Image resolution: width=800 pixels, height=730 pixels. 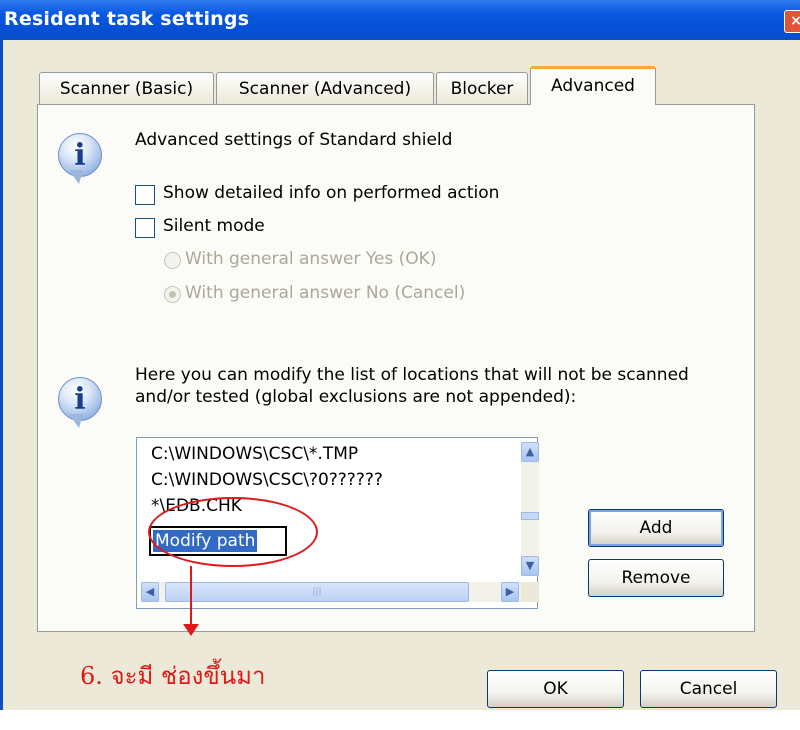 I want to click on list-item: C:\WINDOWS\CSC\?0??????, so click(x=267, y=480).